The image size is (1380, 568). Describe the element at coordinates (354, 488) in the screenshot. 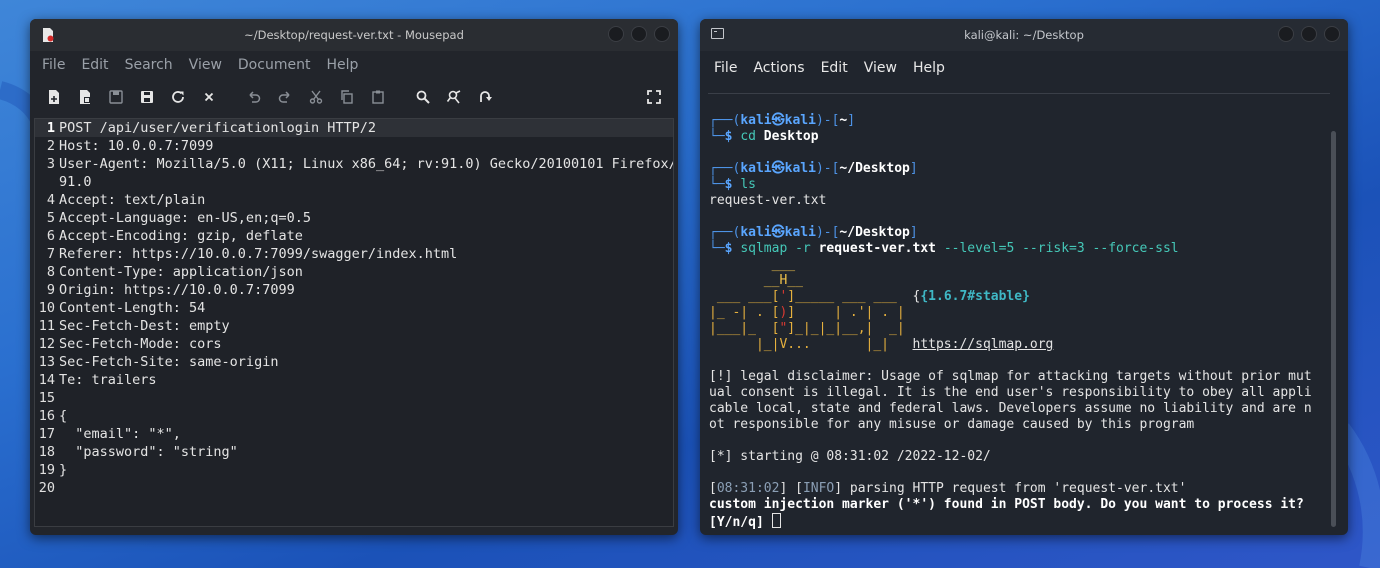

I see `editor-line: 20` at that location.